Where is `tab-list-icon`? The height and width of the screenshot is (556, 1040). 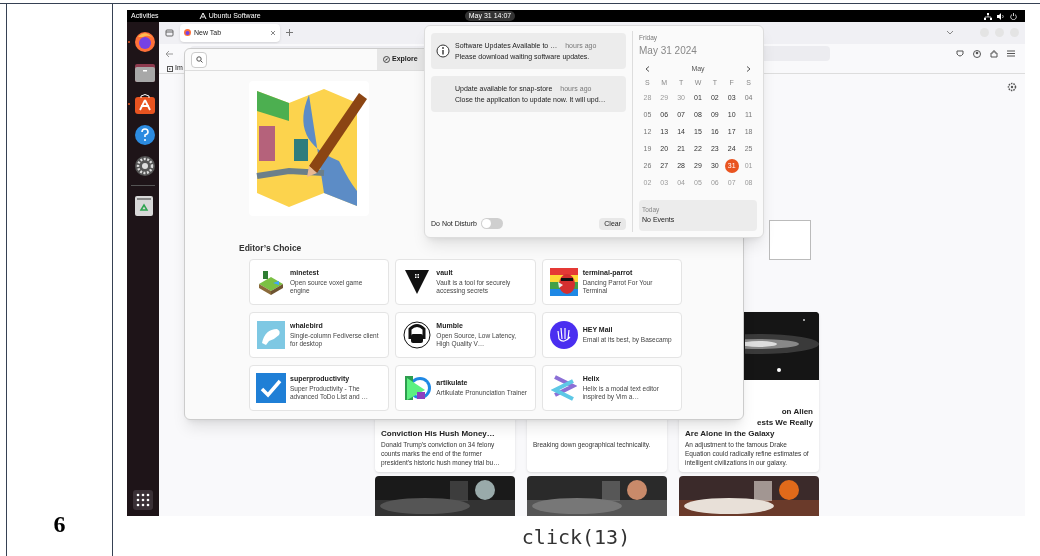 tab-list-icon is located at coordinates (169, 33).